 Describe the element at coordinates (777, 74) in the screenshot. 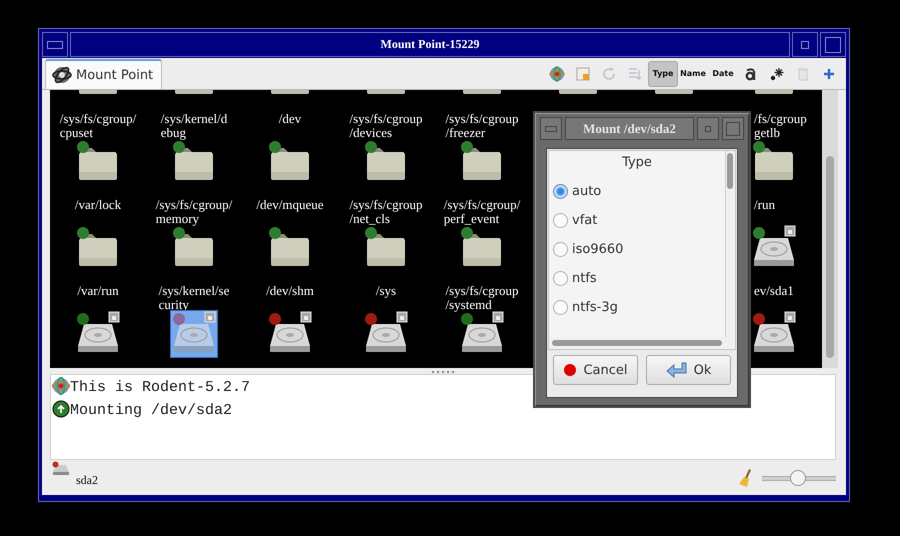

I see `sparkle-icon` at that location.